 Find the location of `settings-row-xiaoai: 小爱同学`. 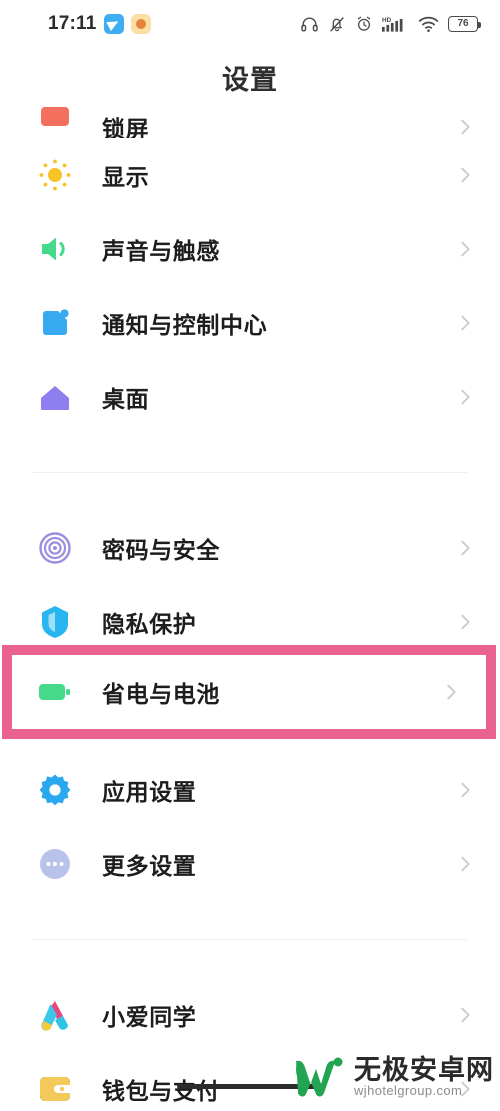

settings-row-xiaoai: 小爱同学 is located at coordinates (250, 1015).